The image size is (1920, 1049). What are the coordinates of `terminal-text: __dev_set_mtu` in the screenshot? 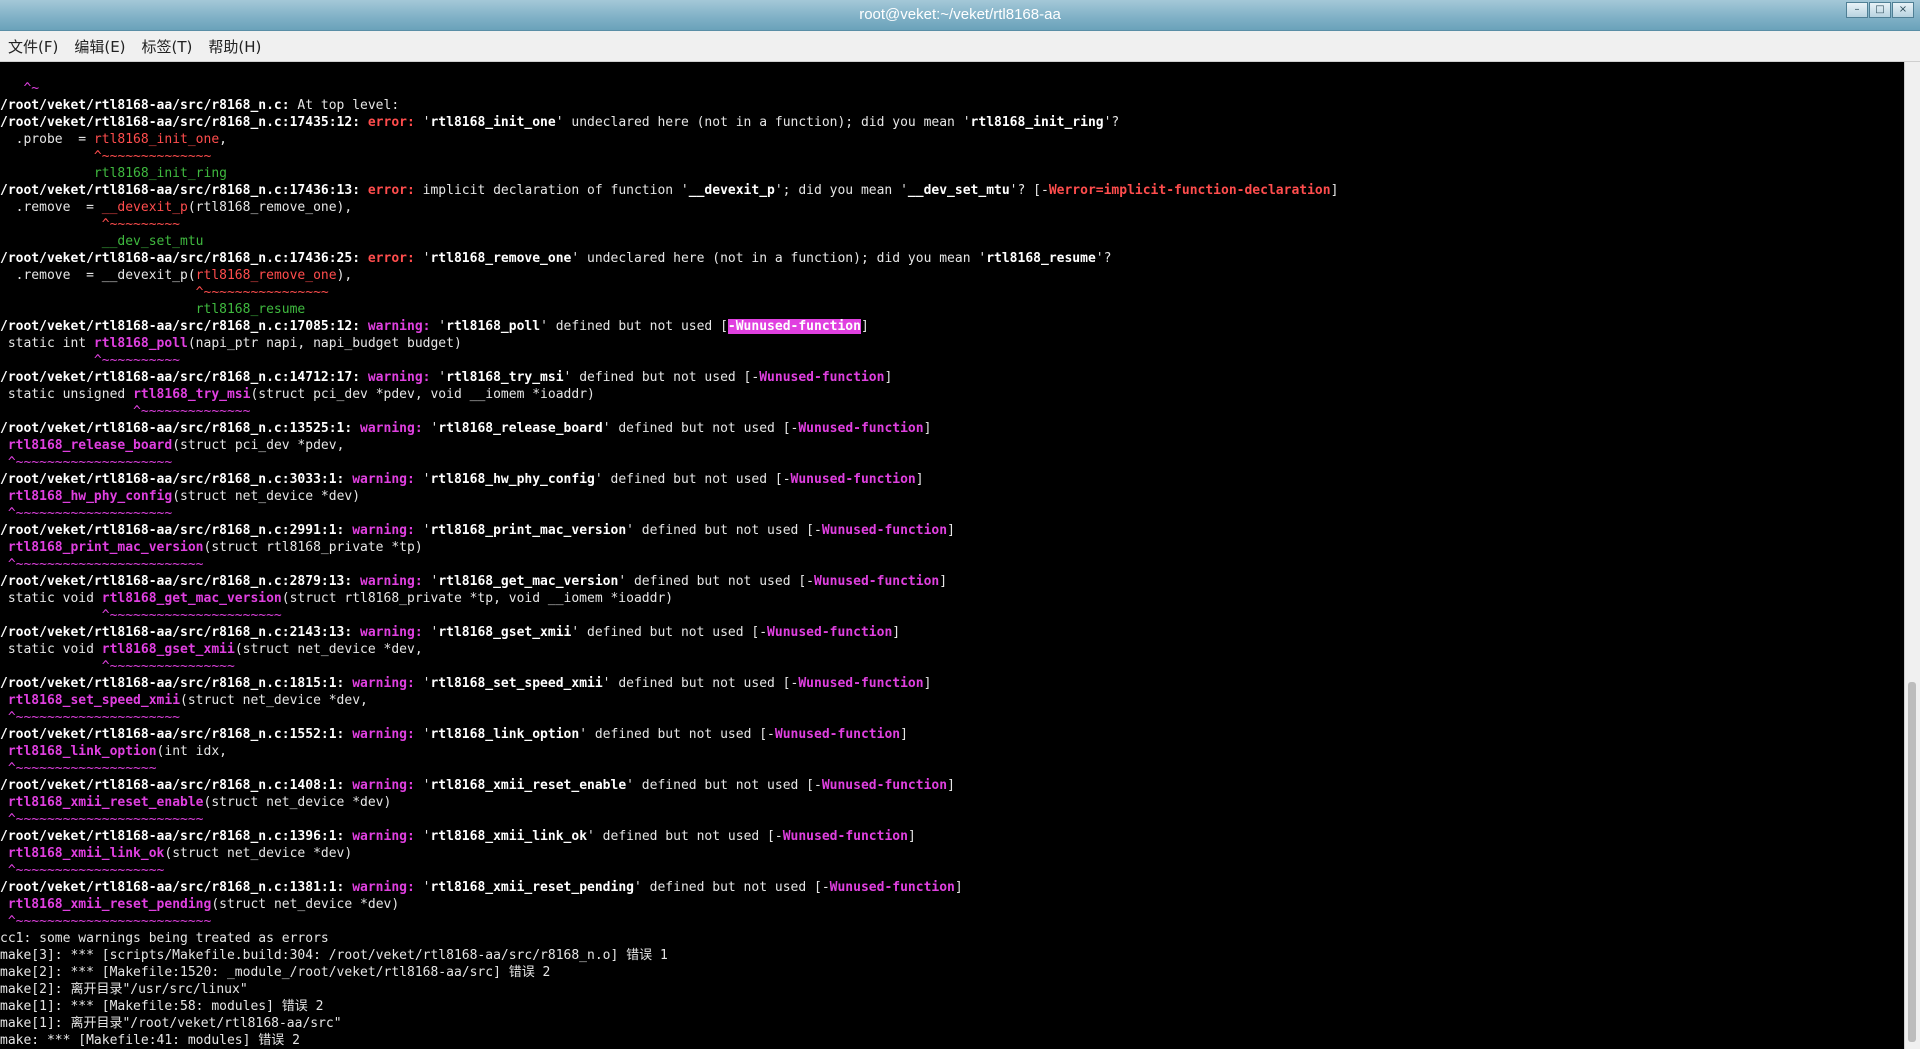 It's located at (102, 241).